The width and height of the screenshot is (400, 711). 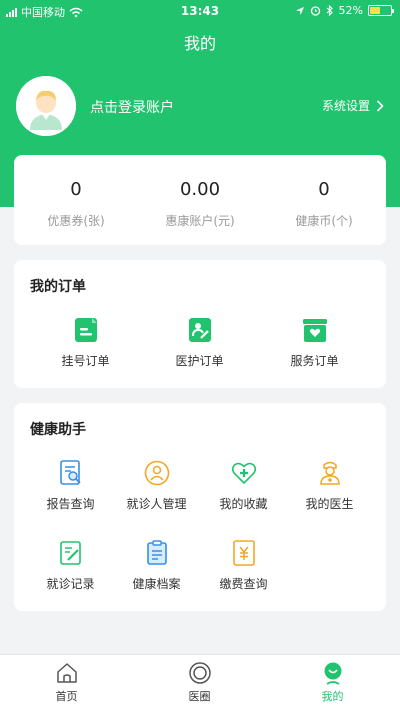 I want to click on bottom-tab-bar: 首页 医圈 我的, so click(x=200, y=682).